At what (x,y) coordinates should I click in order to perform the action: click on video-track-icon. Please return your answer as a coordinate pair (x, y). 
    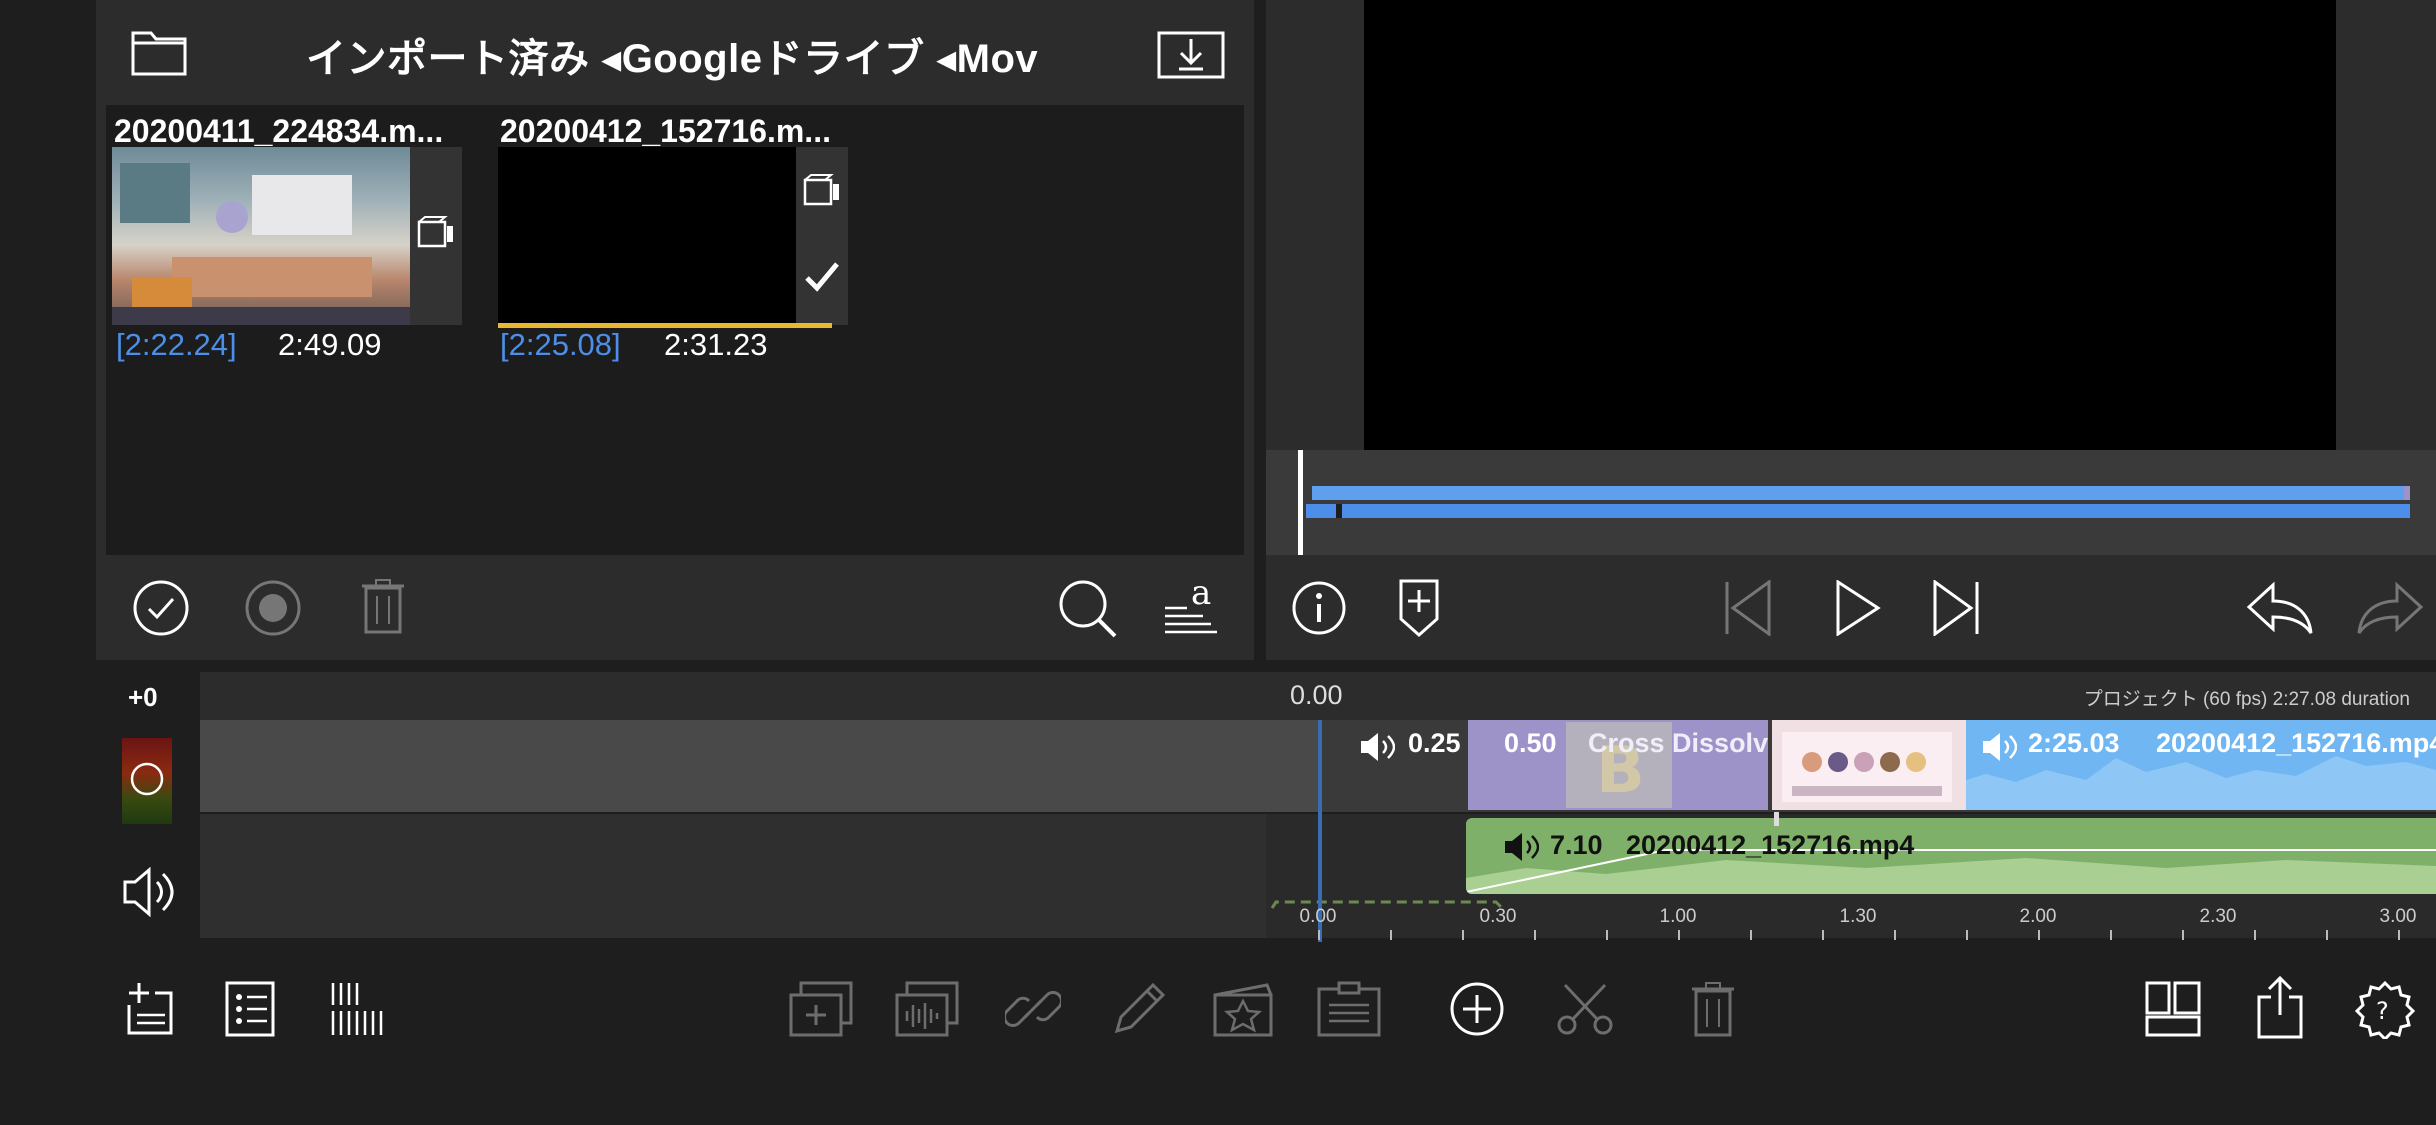
    Looking at the image, I should click on (147, 779).